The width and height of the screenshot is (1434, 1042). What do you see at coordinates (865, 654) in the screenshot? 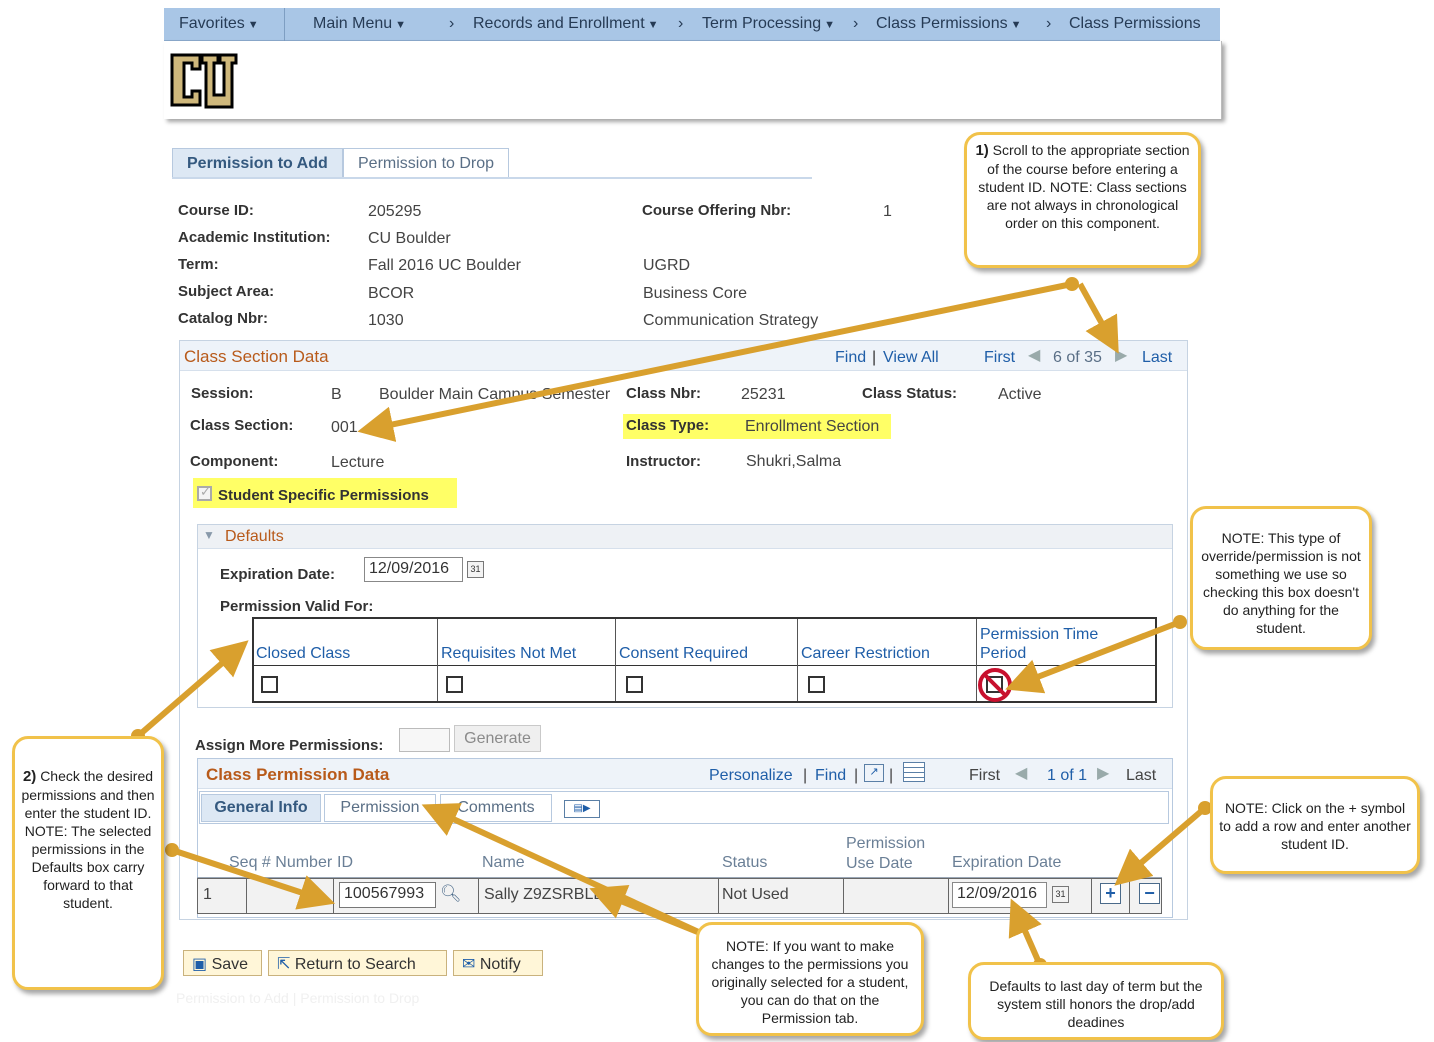
I see `career-restriction-header: Career Restriction` at bounding box center [865, 654].